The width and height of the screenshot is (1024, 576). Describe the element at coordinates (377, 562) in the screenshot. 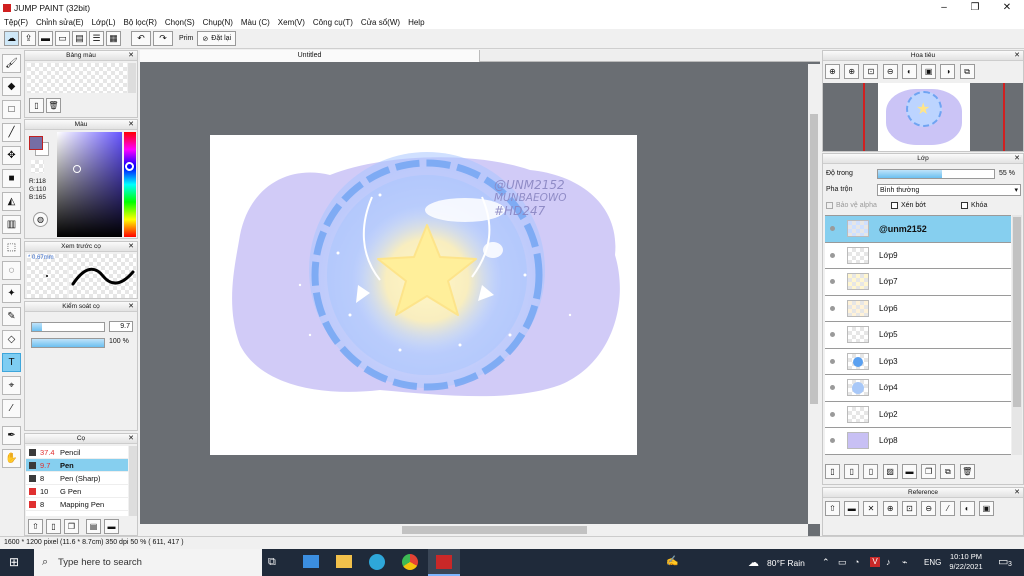

I see `edge-icon` at that location.